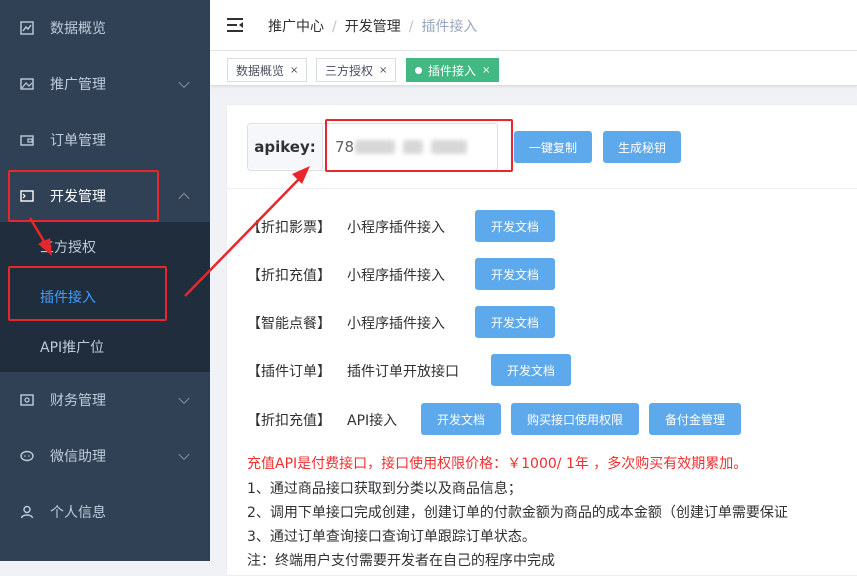  What do you see at coordinates (403, 372) in the screenshot?
I see `integration-name: 插件订单开放接口` at bounding box center [403, 372].